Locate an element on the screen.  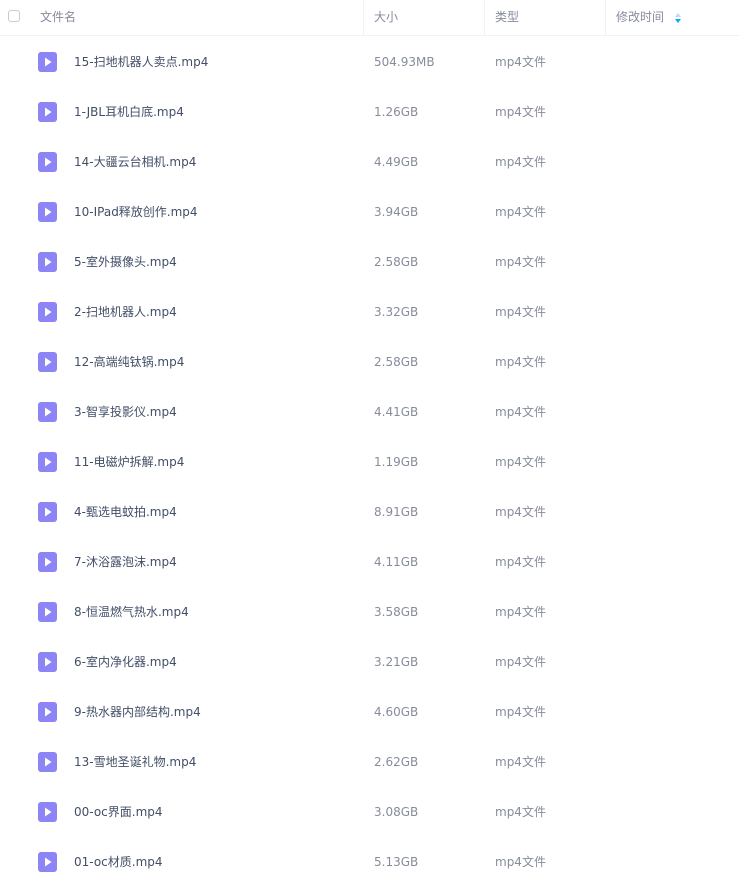
file-row: 3-智享投影仪.mp4 4.41GB mp4文件 is located at coordinates (369, 412).